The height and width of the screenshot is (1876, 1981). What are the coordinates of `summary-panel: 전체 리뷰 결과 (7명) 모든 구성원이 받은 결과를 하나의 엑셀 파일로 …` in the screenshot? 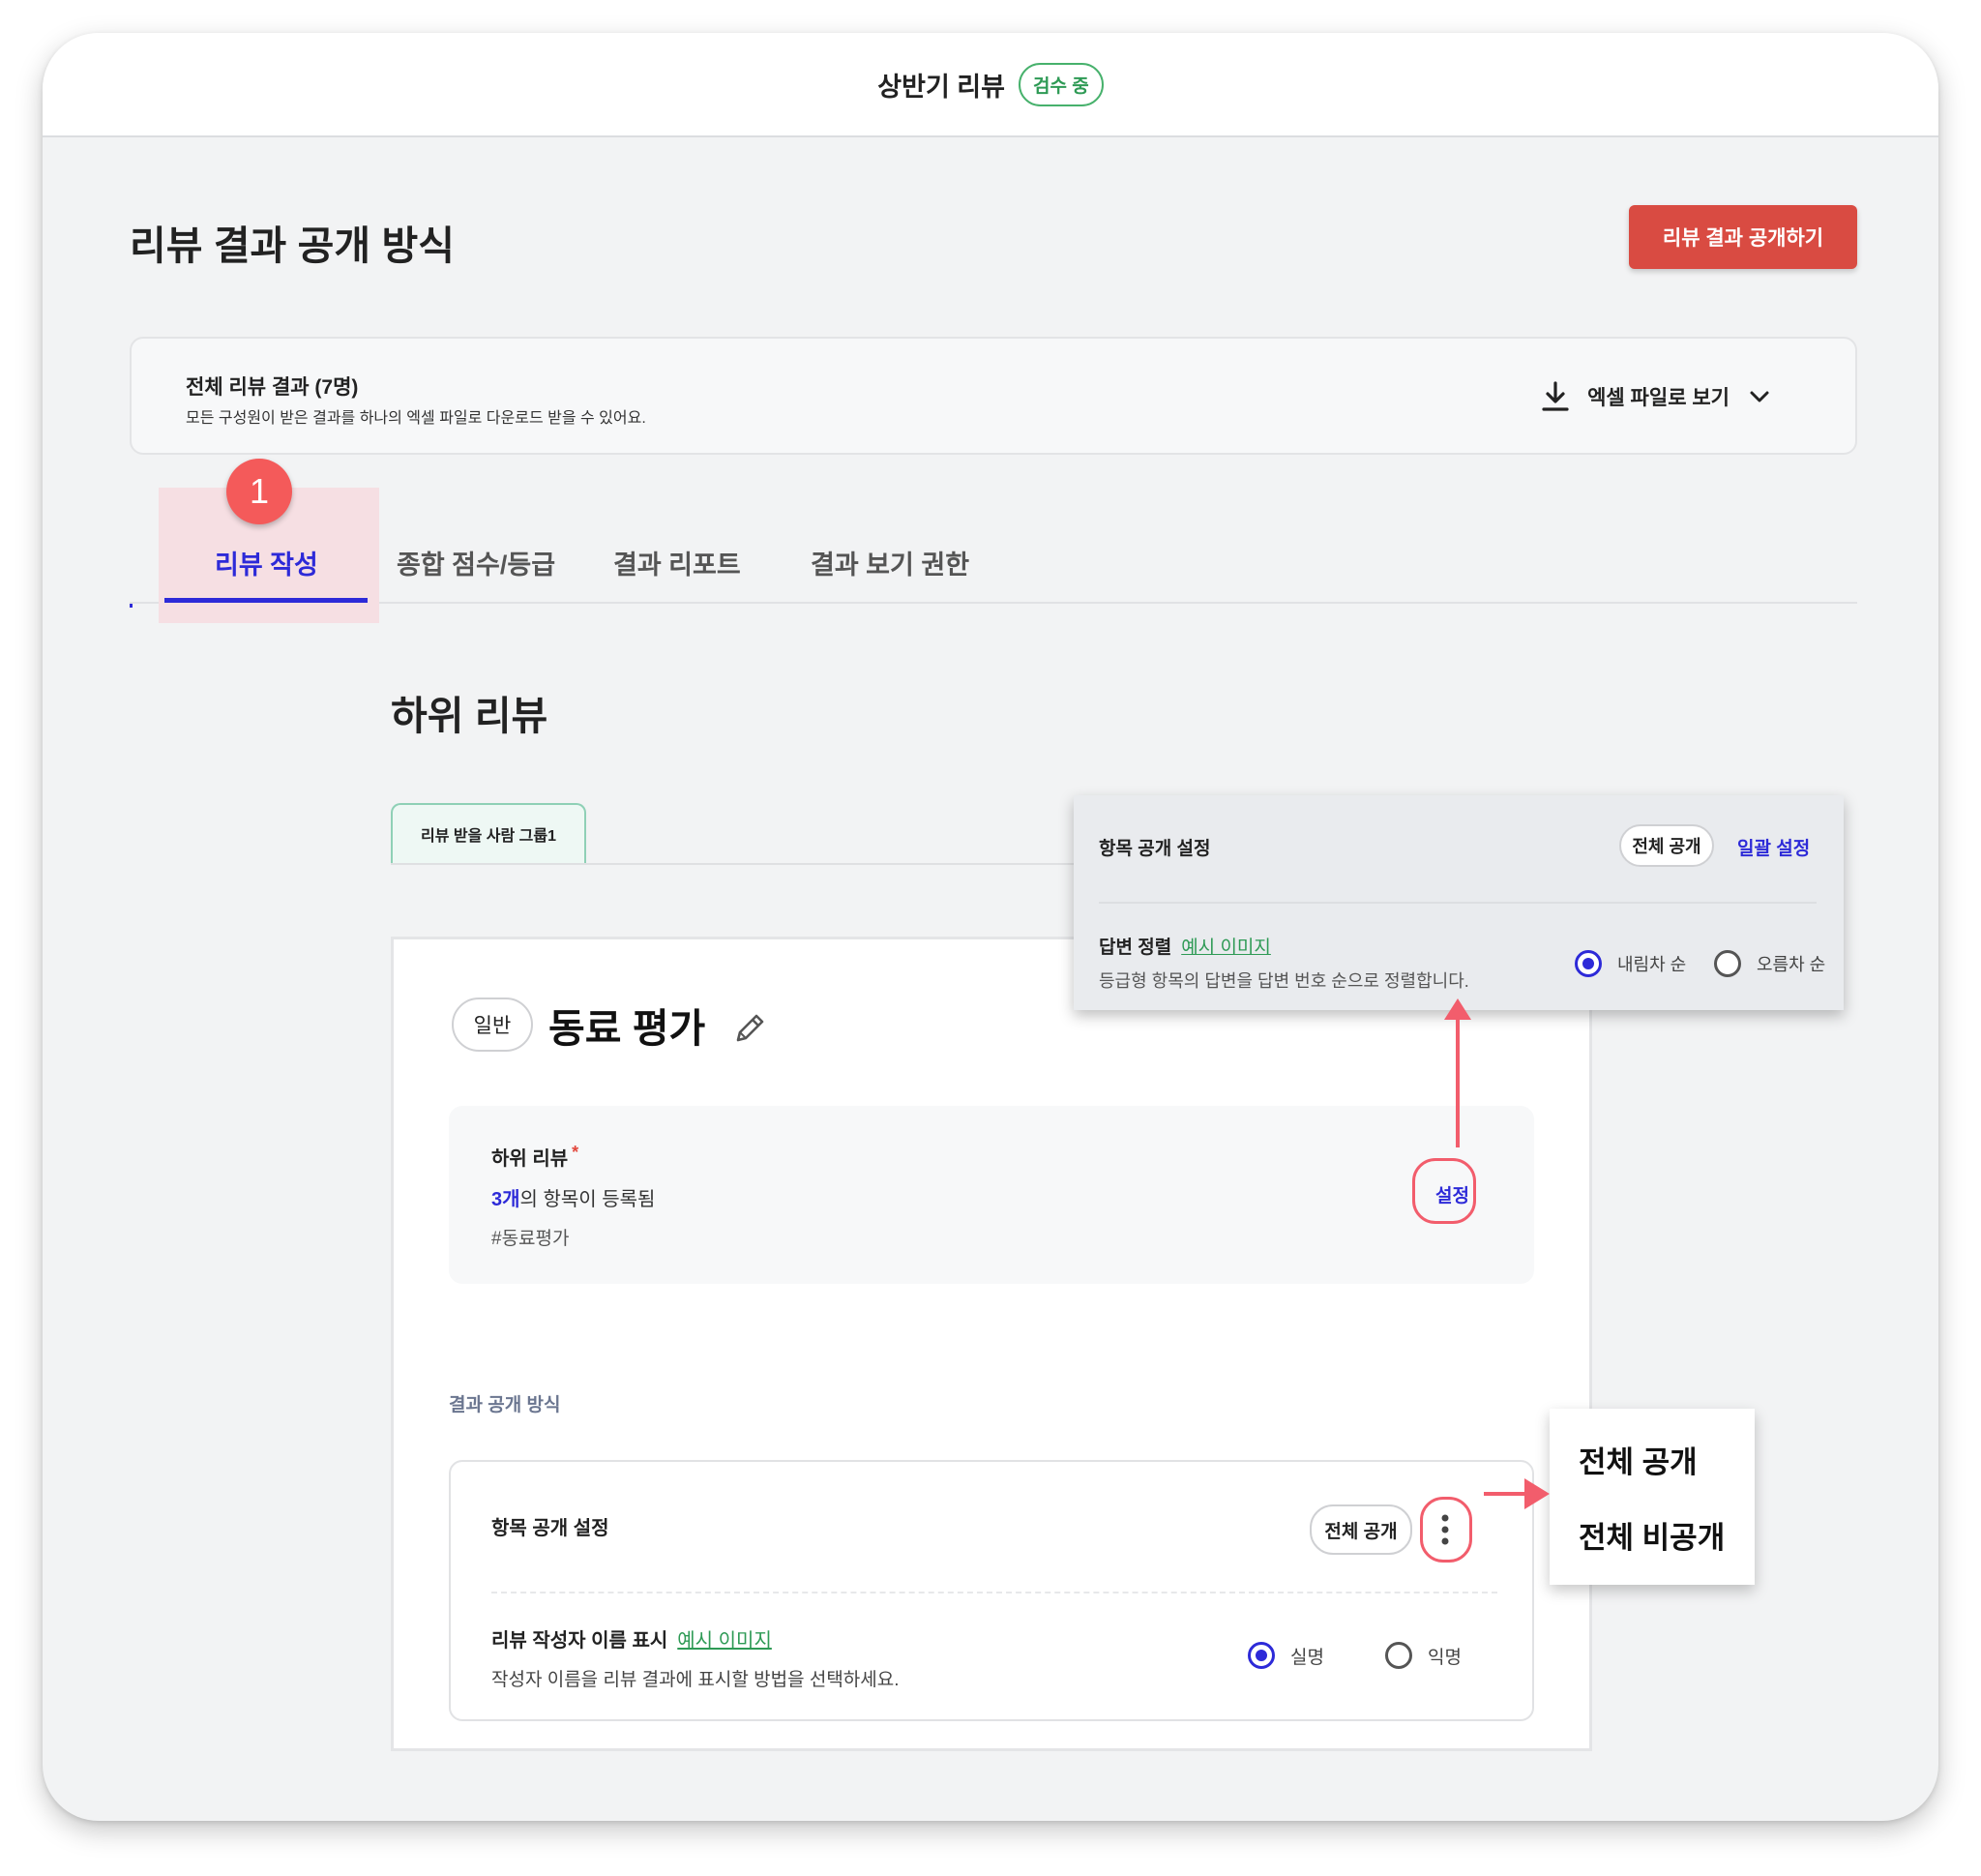 It's located at (994, 396).